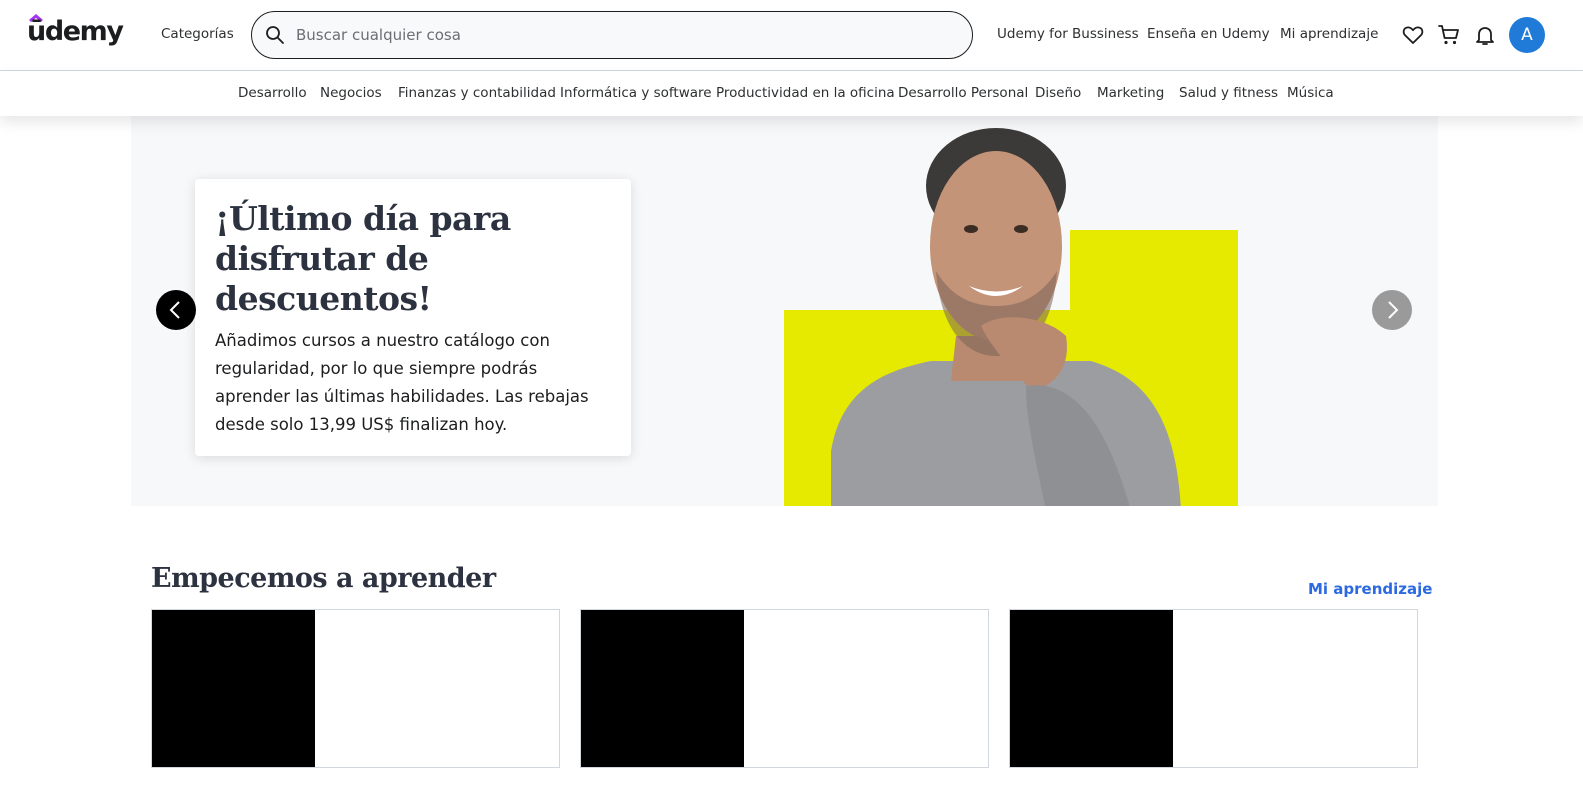 The height and width of the screenshot is (790, 1583). What do you see at coordinates (1006, 317) in the screenshot?
I see `hero-person-image` at bounding box center [1006, 317].